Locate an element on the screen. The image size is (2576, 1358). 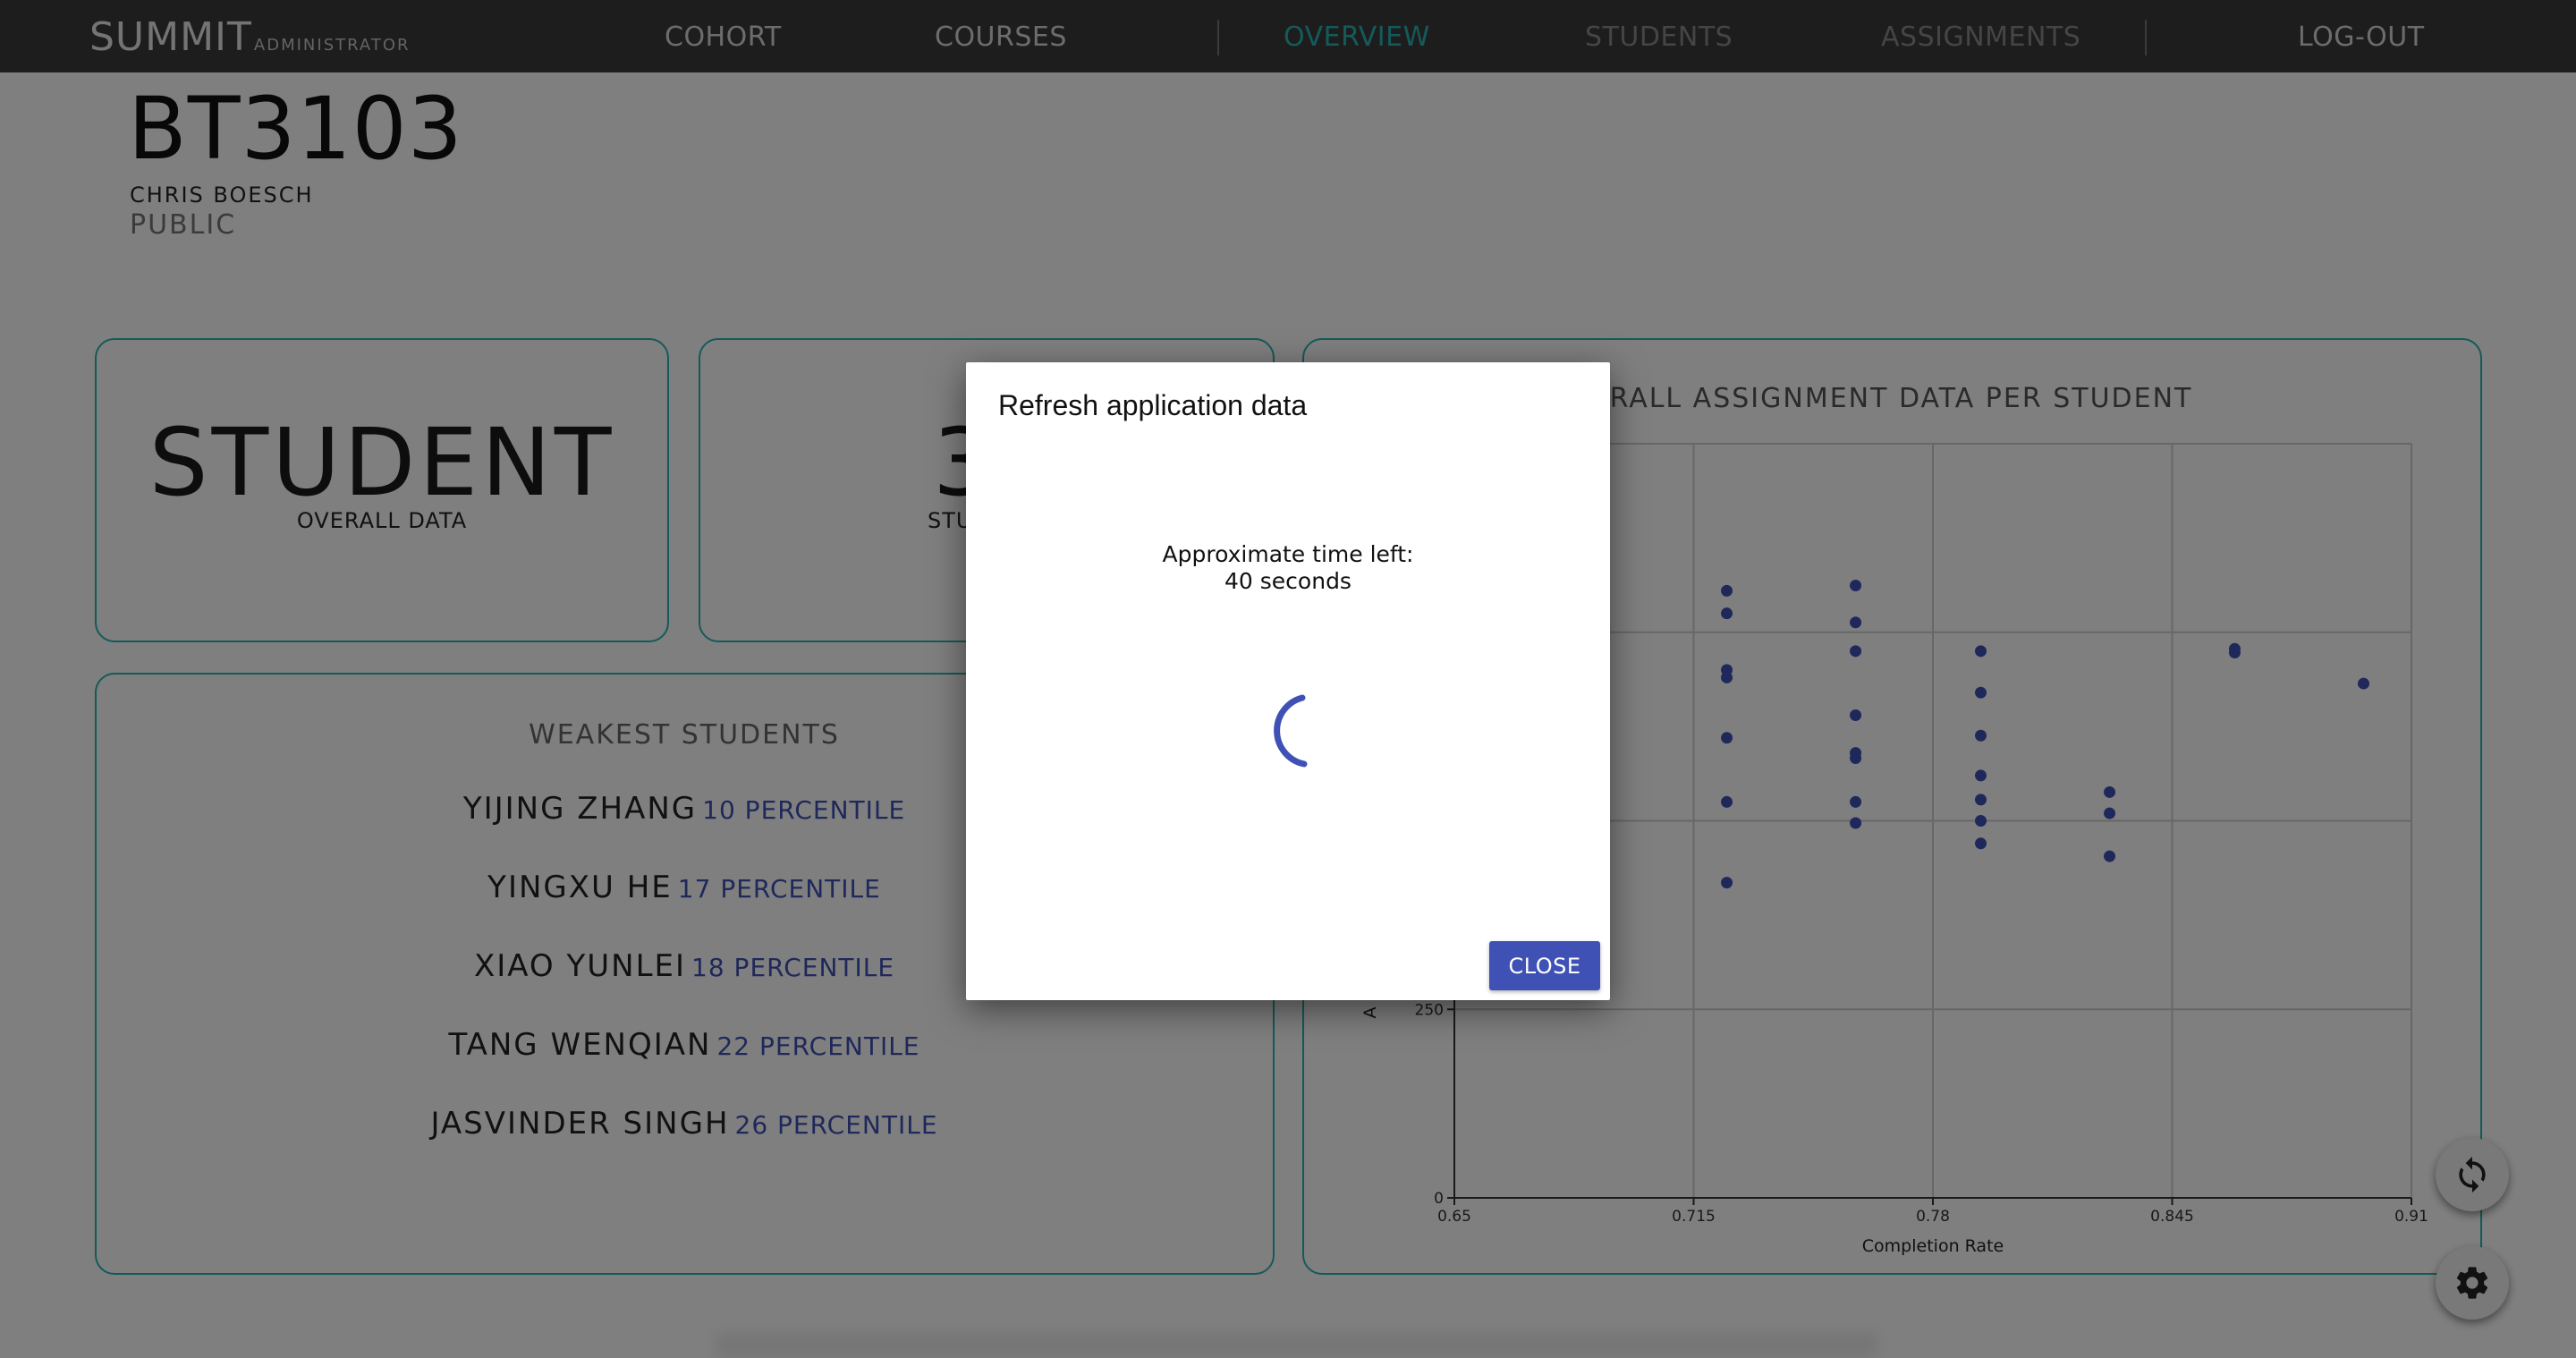
loading-spinner-icon is located at coordinates (1291, 731).